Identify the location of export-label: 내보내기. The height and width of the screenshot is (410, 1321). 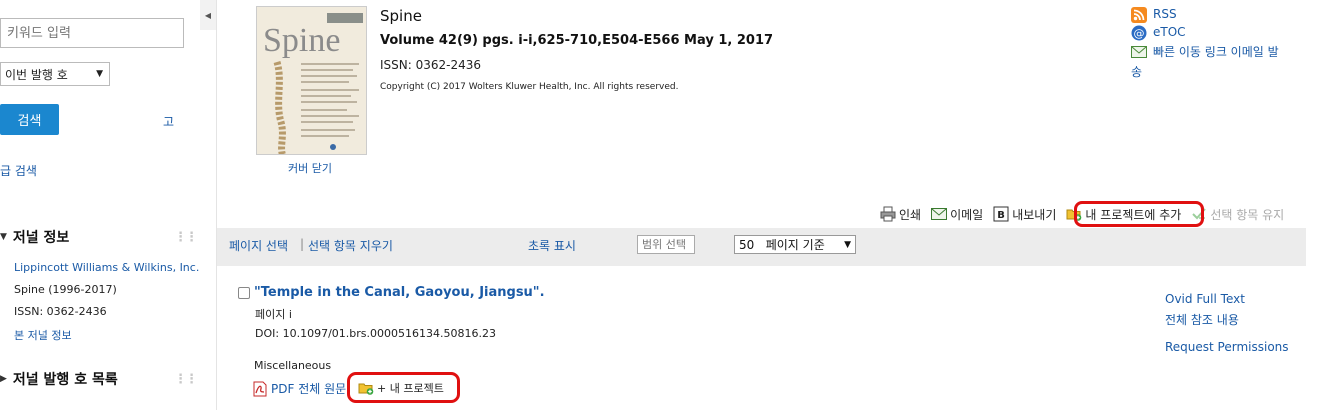
(1034, 214).